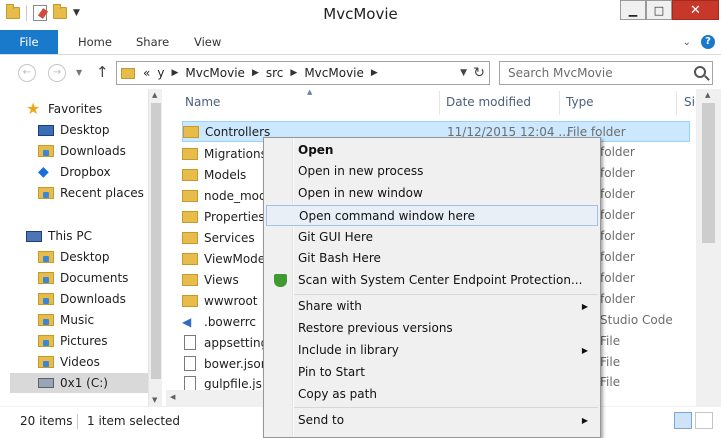 Image resolution: width=721 pixels, height=438 pixels. I want to click on address-dropdown-icon: ▼, so click(463, 73).